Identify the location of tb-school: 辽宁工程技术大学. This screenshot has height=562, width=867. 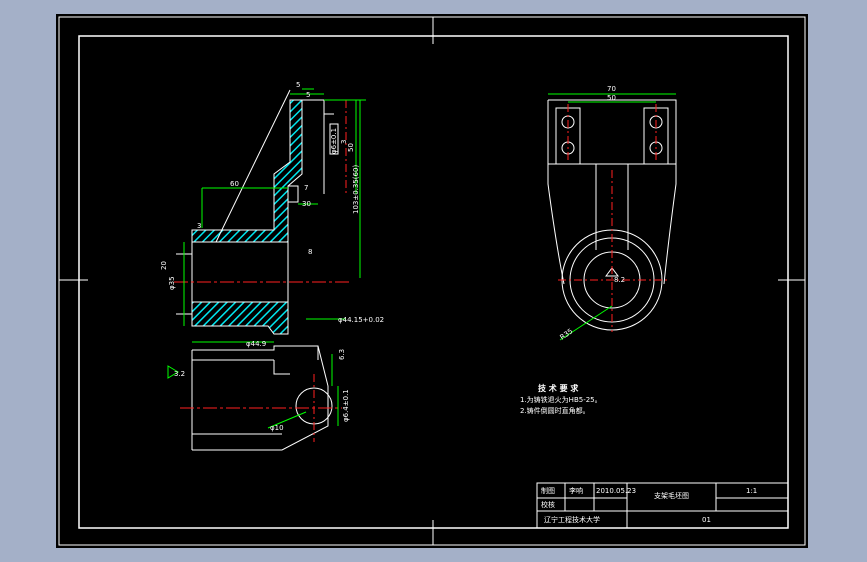
(572, 519).